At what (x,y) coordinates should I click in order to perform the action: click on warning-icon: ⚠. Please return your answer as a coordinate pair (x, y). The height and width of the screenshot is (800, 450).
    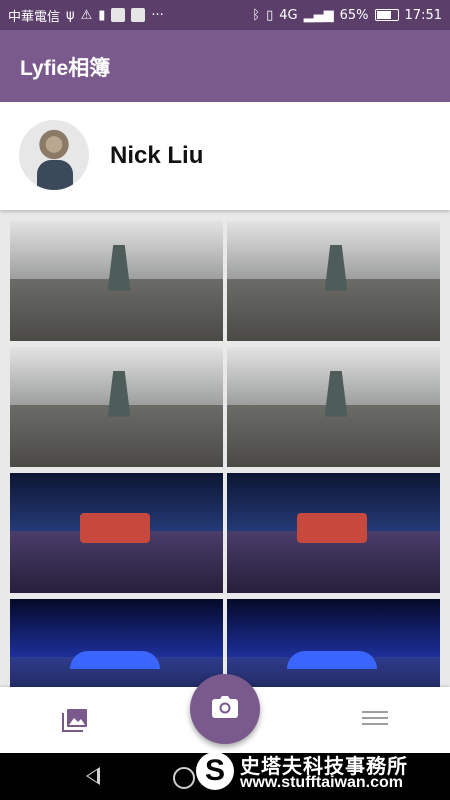
    Looking at the image, I should click on (86, 15).